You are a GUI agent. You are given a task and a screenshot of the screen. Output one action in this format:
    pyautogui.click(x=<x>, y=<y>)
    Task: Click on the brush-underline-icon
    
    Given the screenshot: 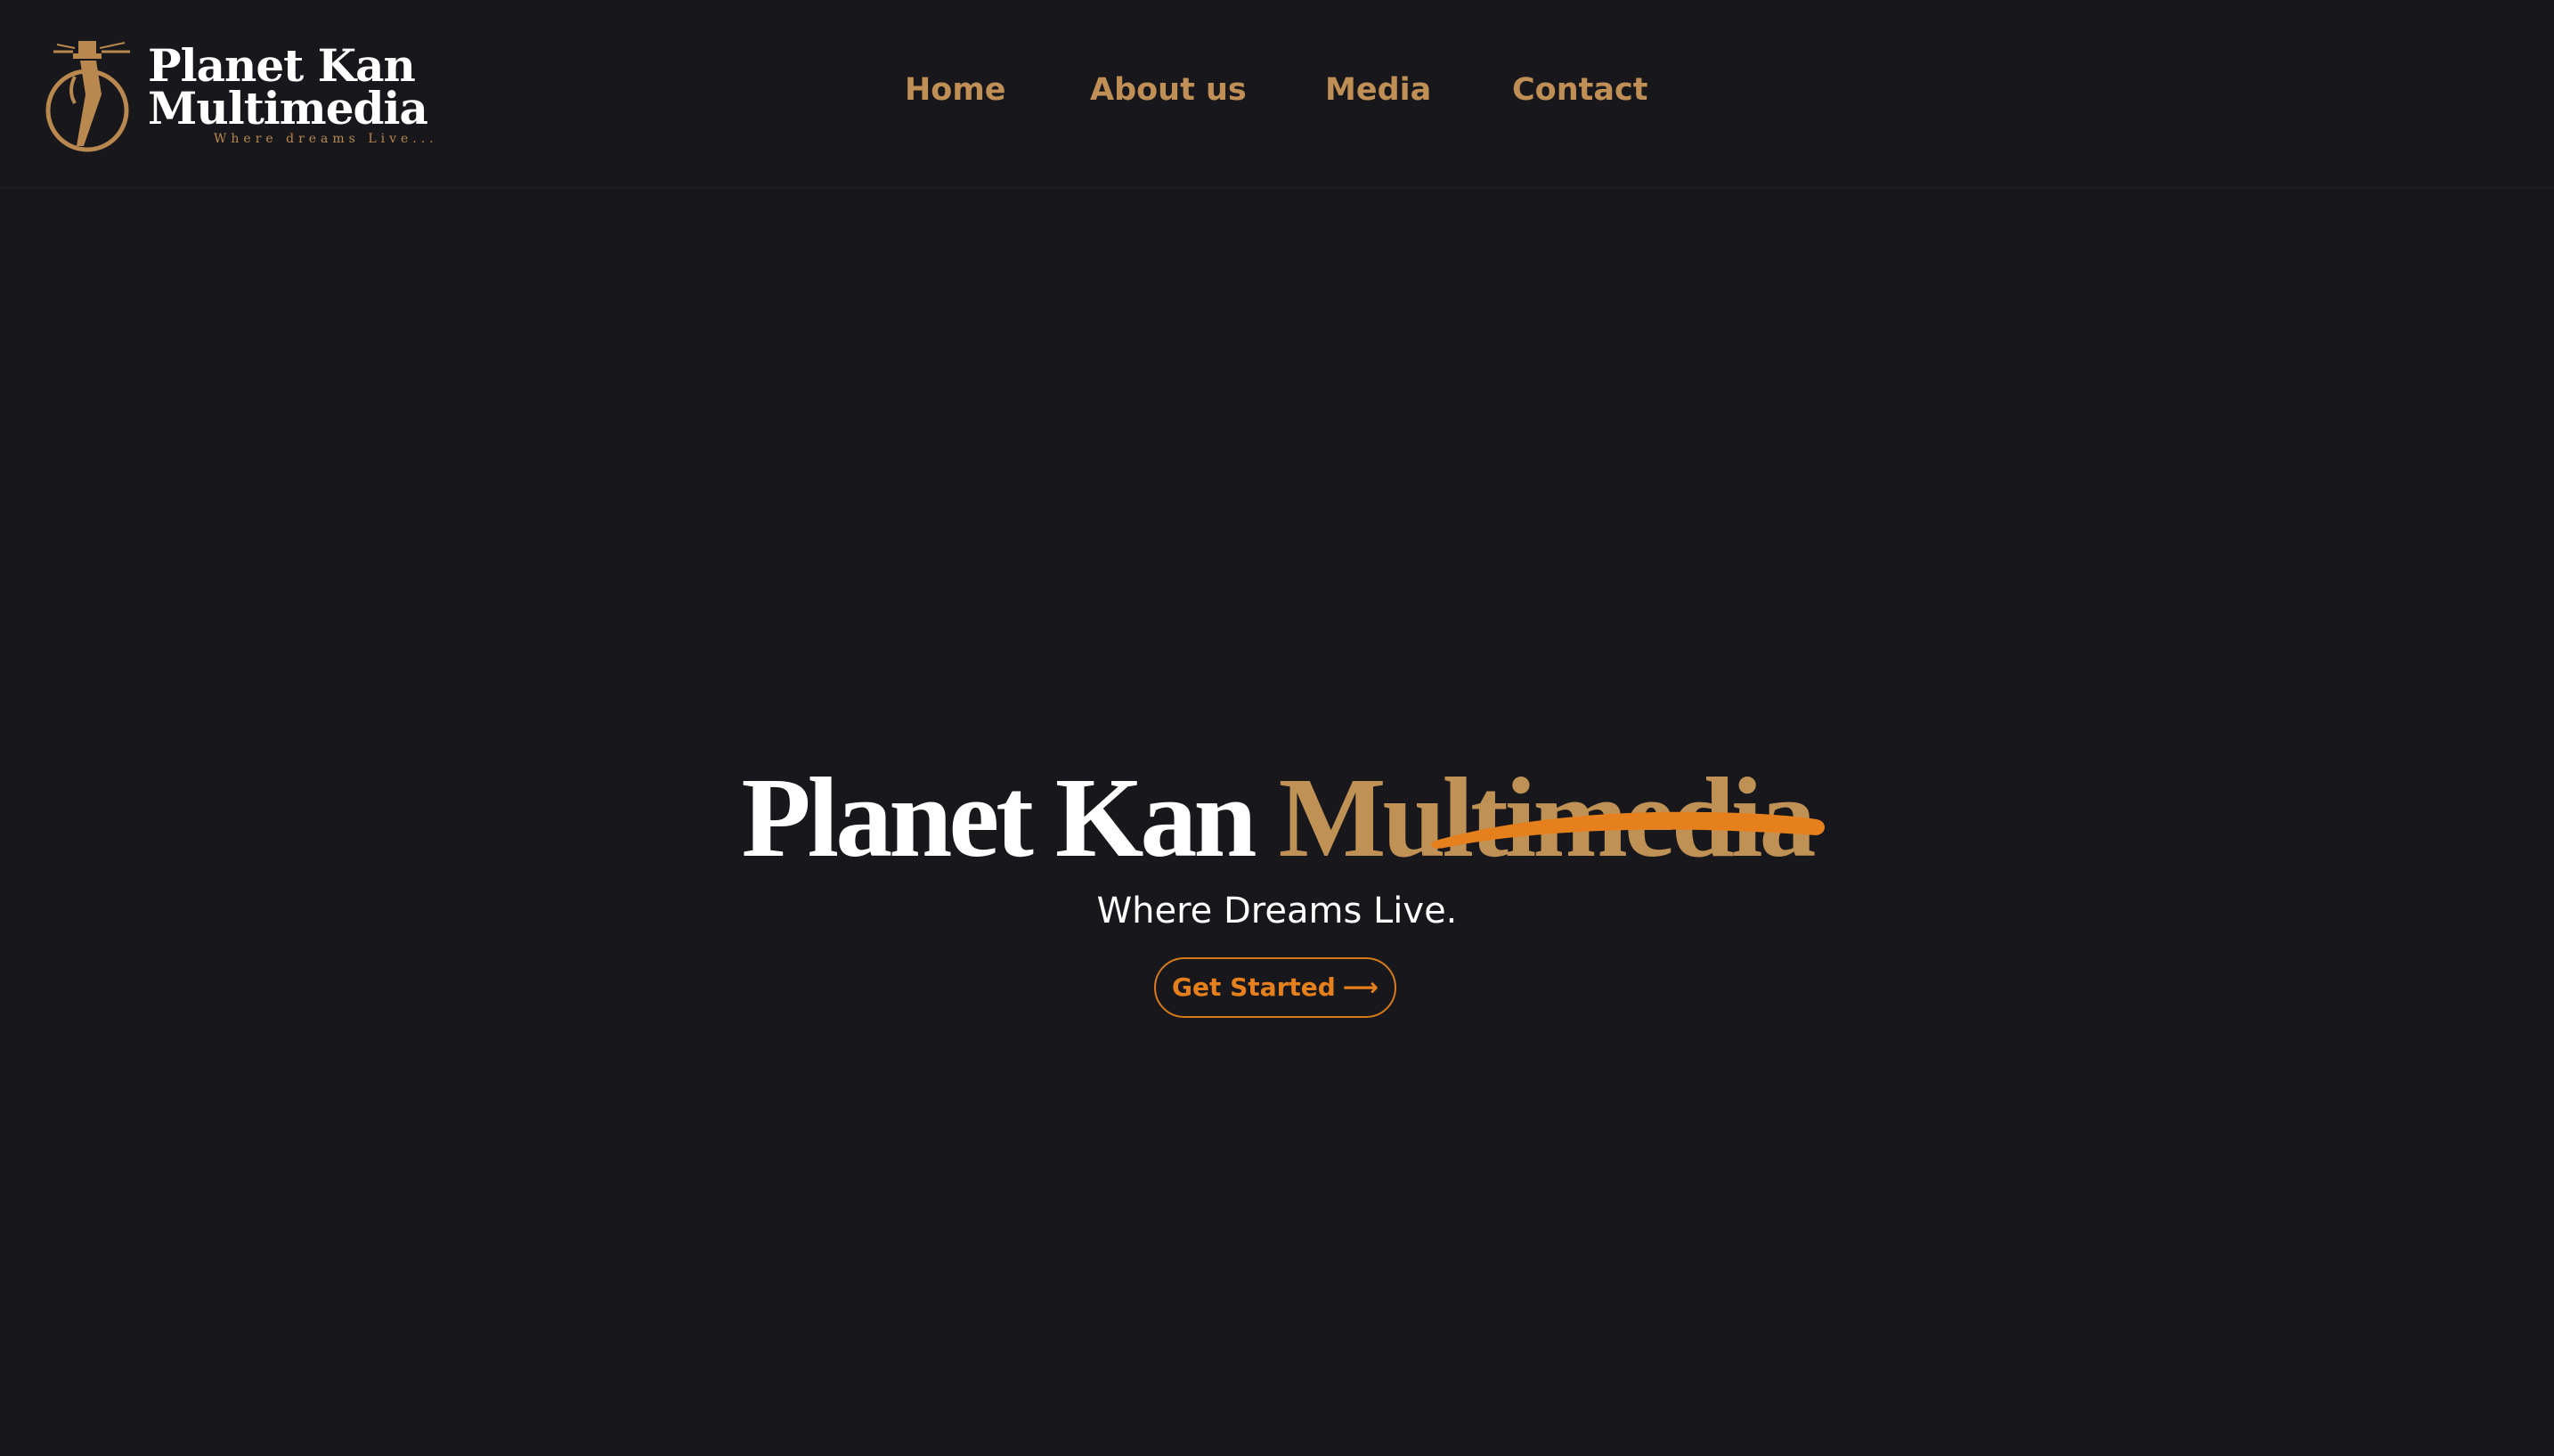 What is the action you would take?
    pyautogui.click(x=1628, y=830)
    